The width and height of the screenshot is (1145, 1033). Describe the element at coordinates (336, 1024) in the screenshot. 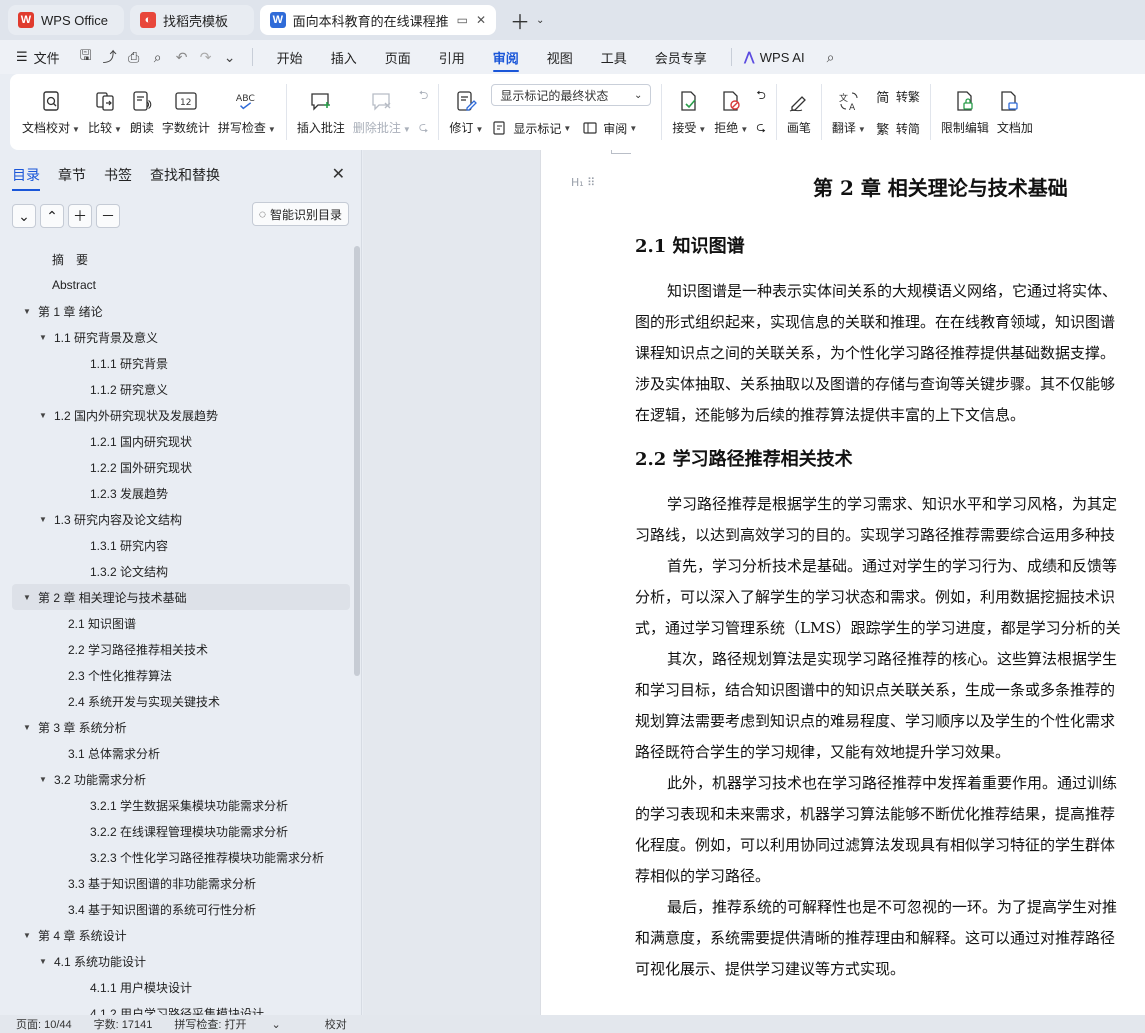

I see `proofread-status: 校对` at that location.